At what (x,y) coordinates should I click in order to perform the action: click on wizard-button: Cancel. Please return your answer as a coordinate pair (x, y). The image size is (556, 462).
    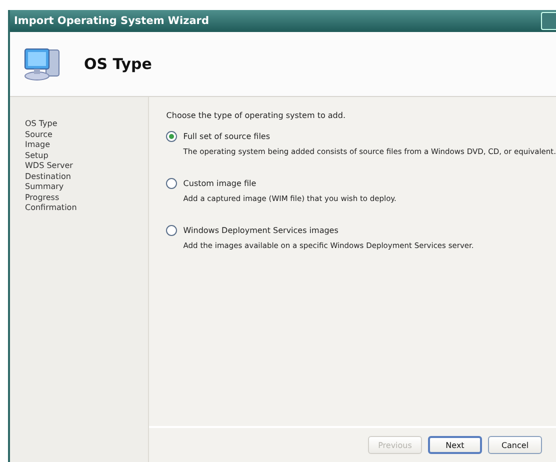
    Looking at the image, I should click on (515, 445).